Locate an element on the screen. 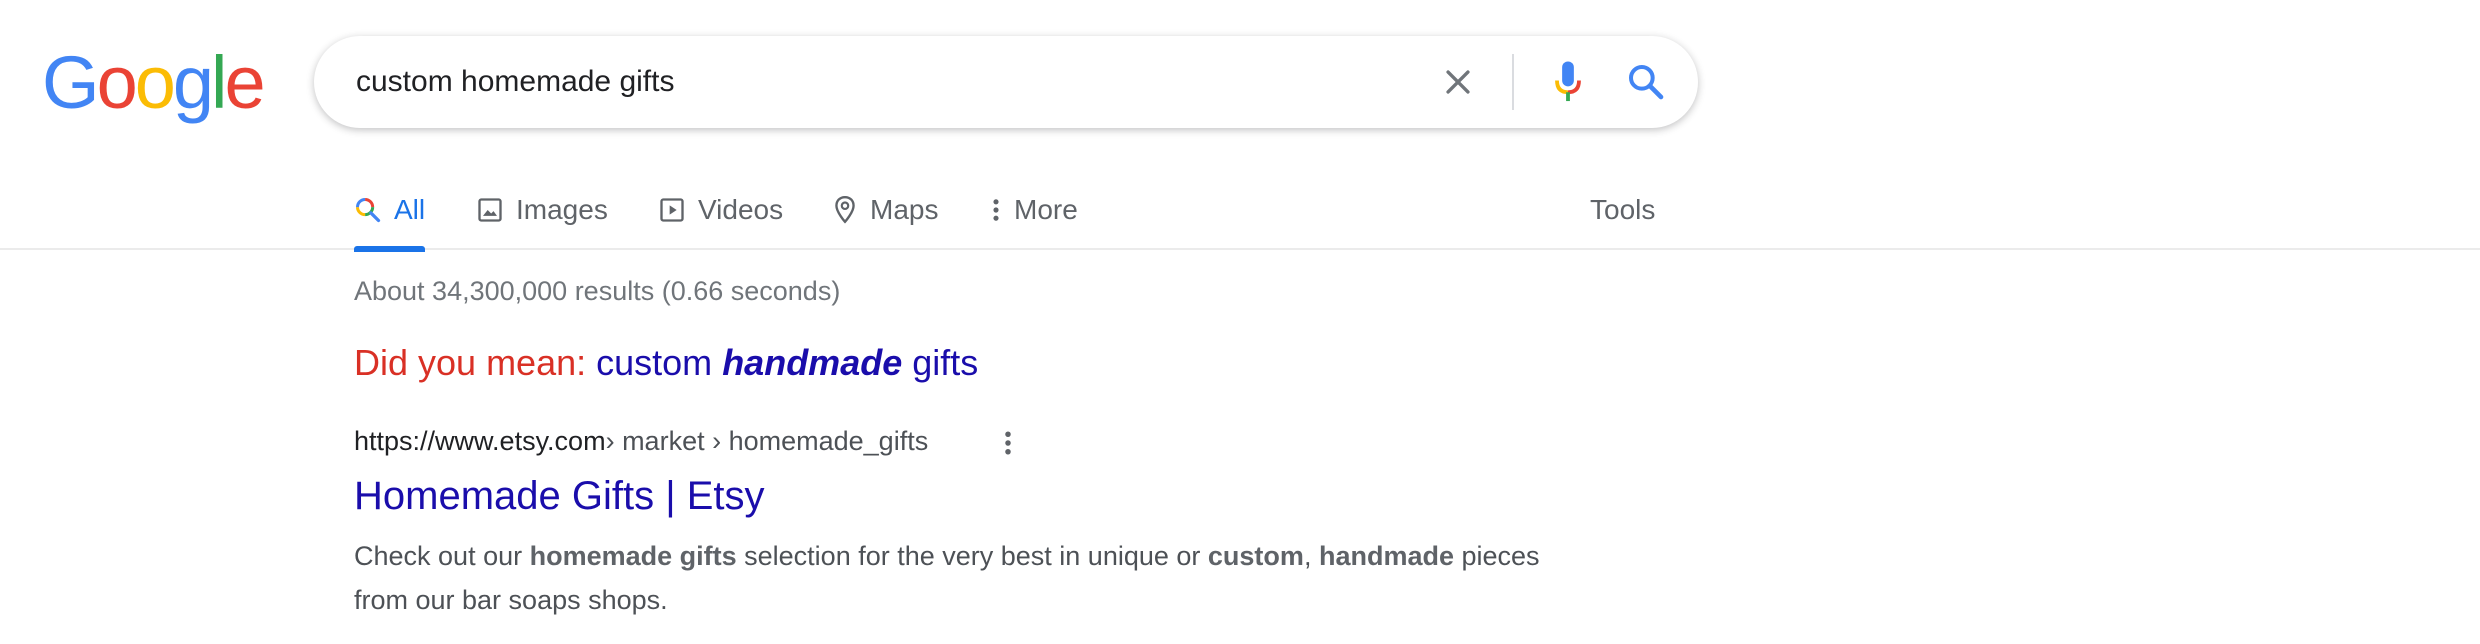 Image resolution: width=2480 pixels, height=644 pixels. result-breadcrumb: › market › homemade_gifts is located at coordinates (767, 441).